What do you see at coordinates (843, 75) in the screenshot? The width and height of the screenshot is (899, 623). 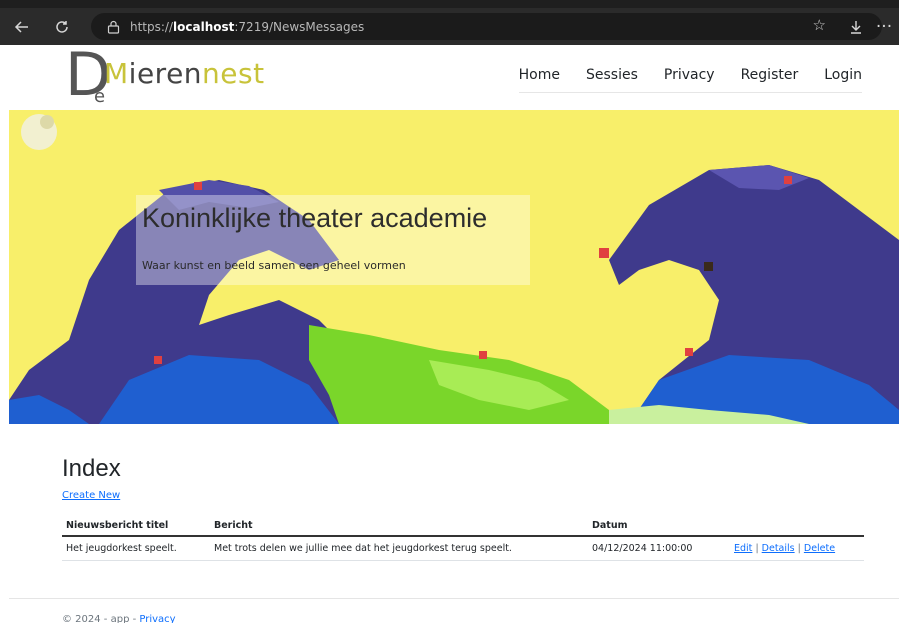 I see `nav-login: Login` at bounding box center [843, 75].